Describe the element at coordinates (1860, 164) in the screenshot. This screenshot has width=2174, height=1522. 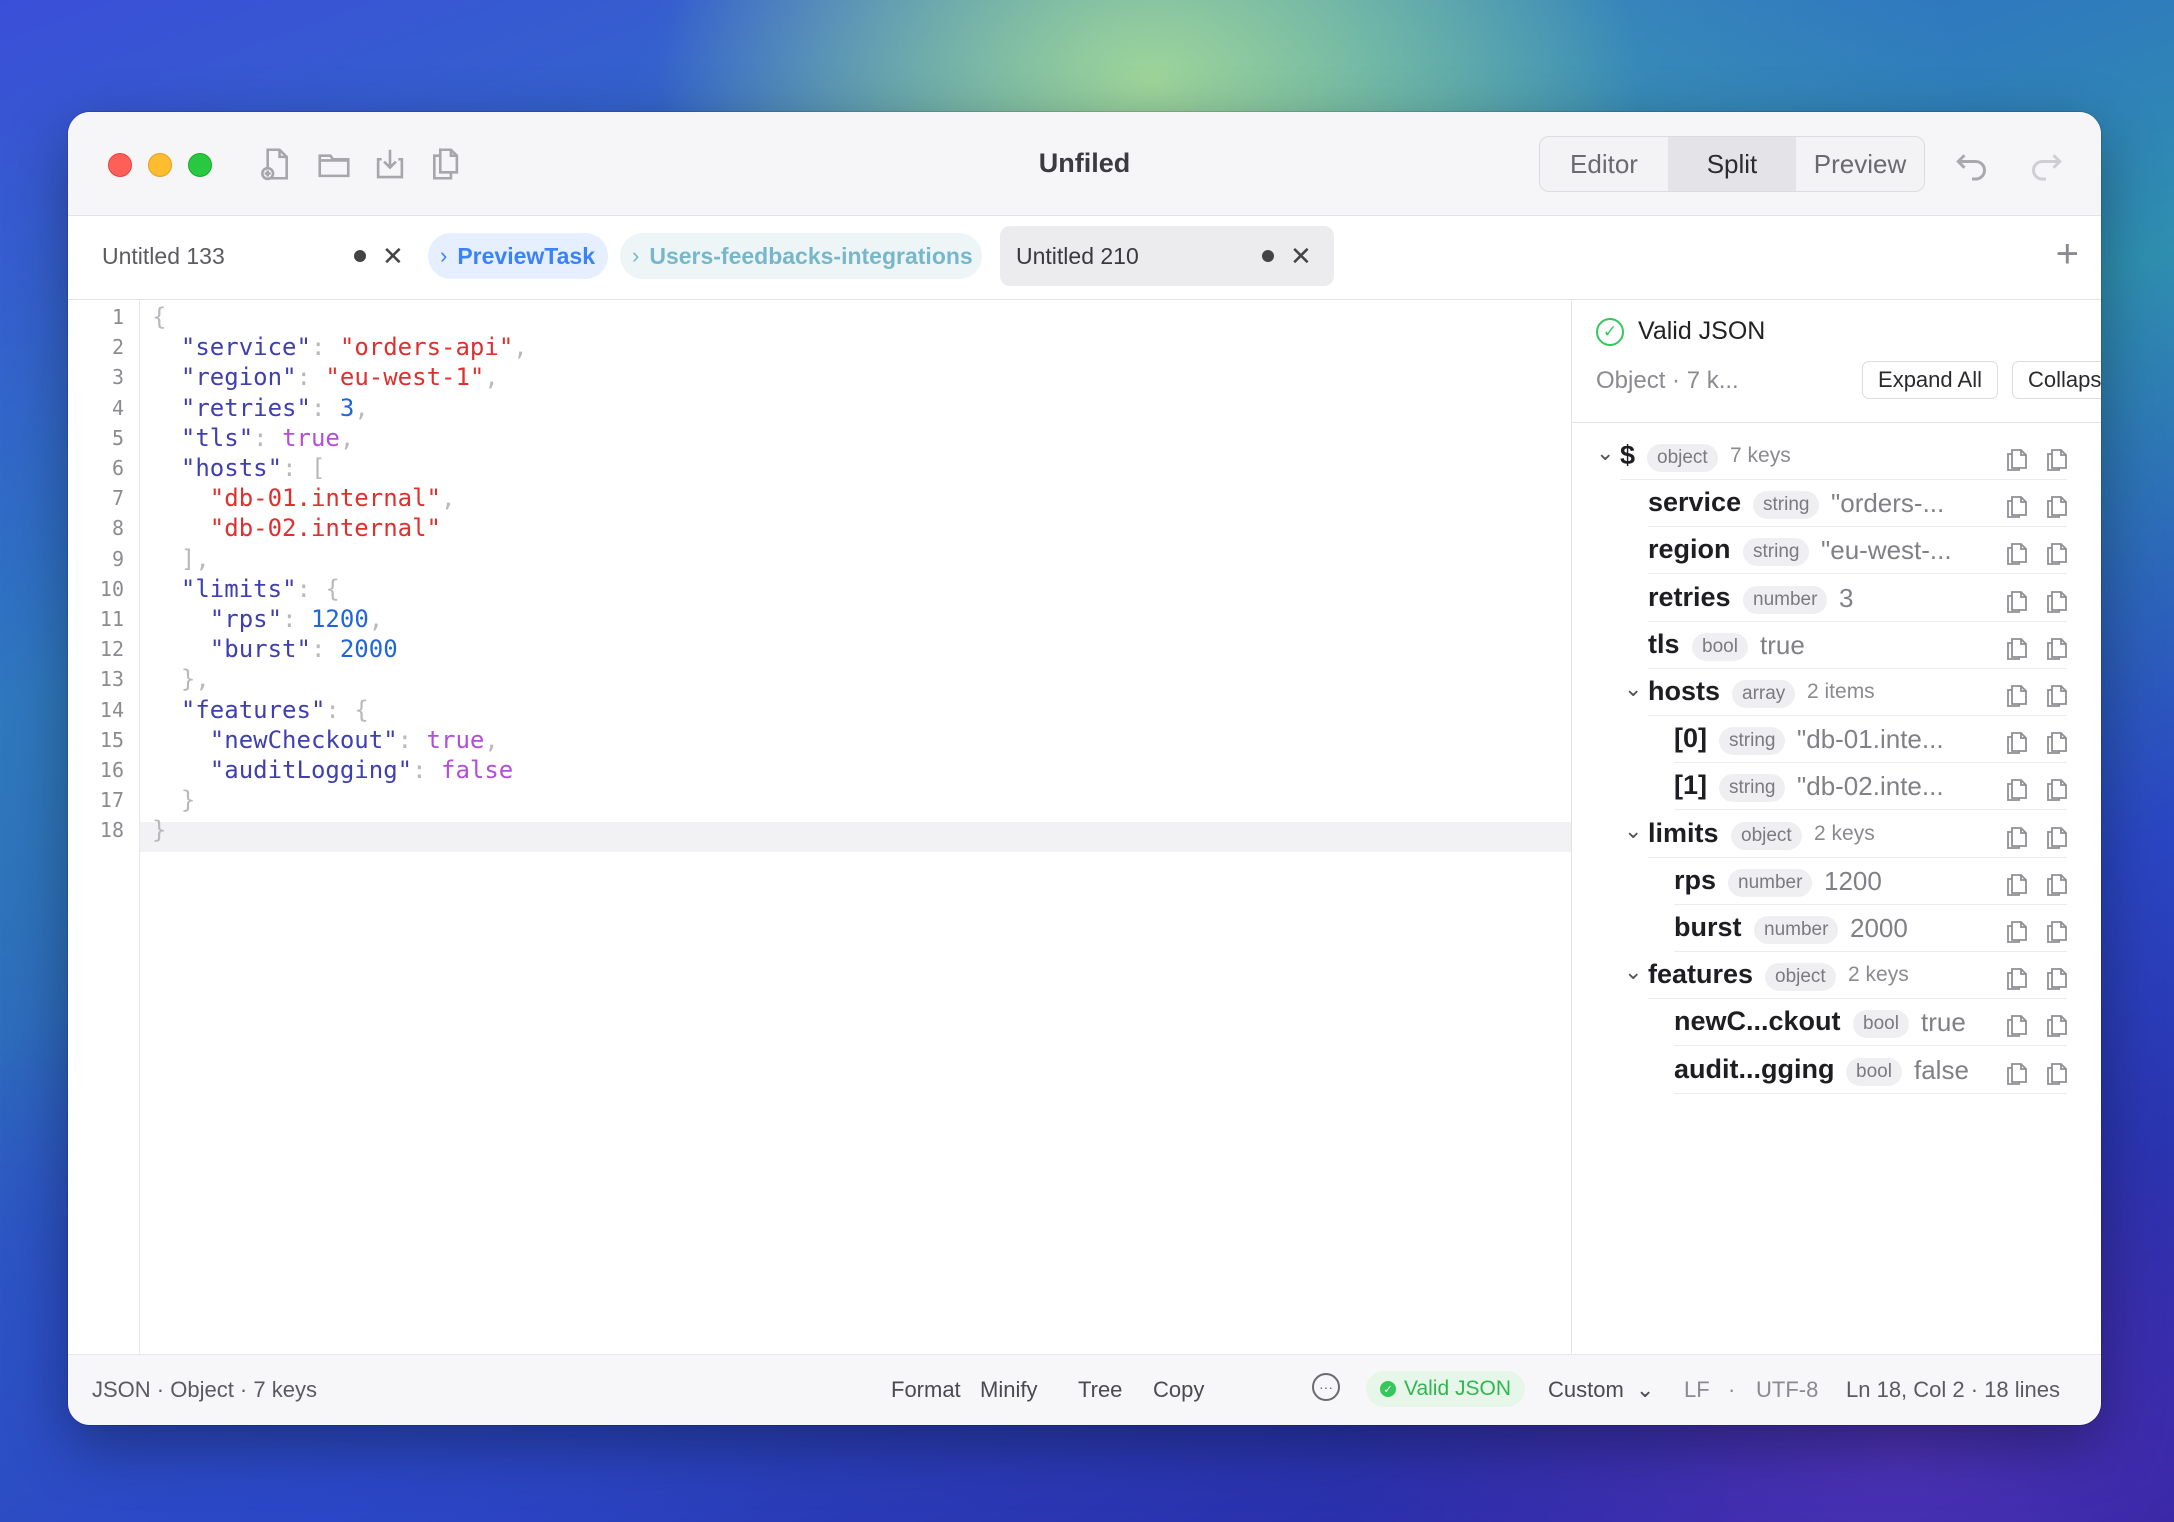
I see `preview-mode-button: Preview` at that location.